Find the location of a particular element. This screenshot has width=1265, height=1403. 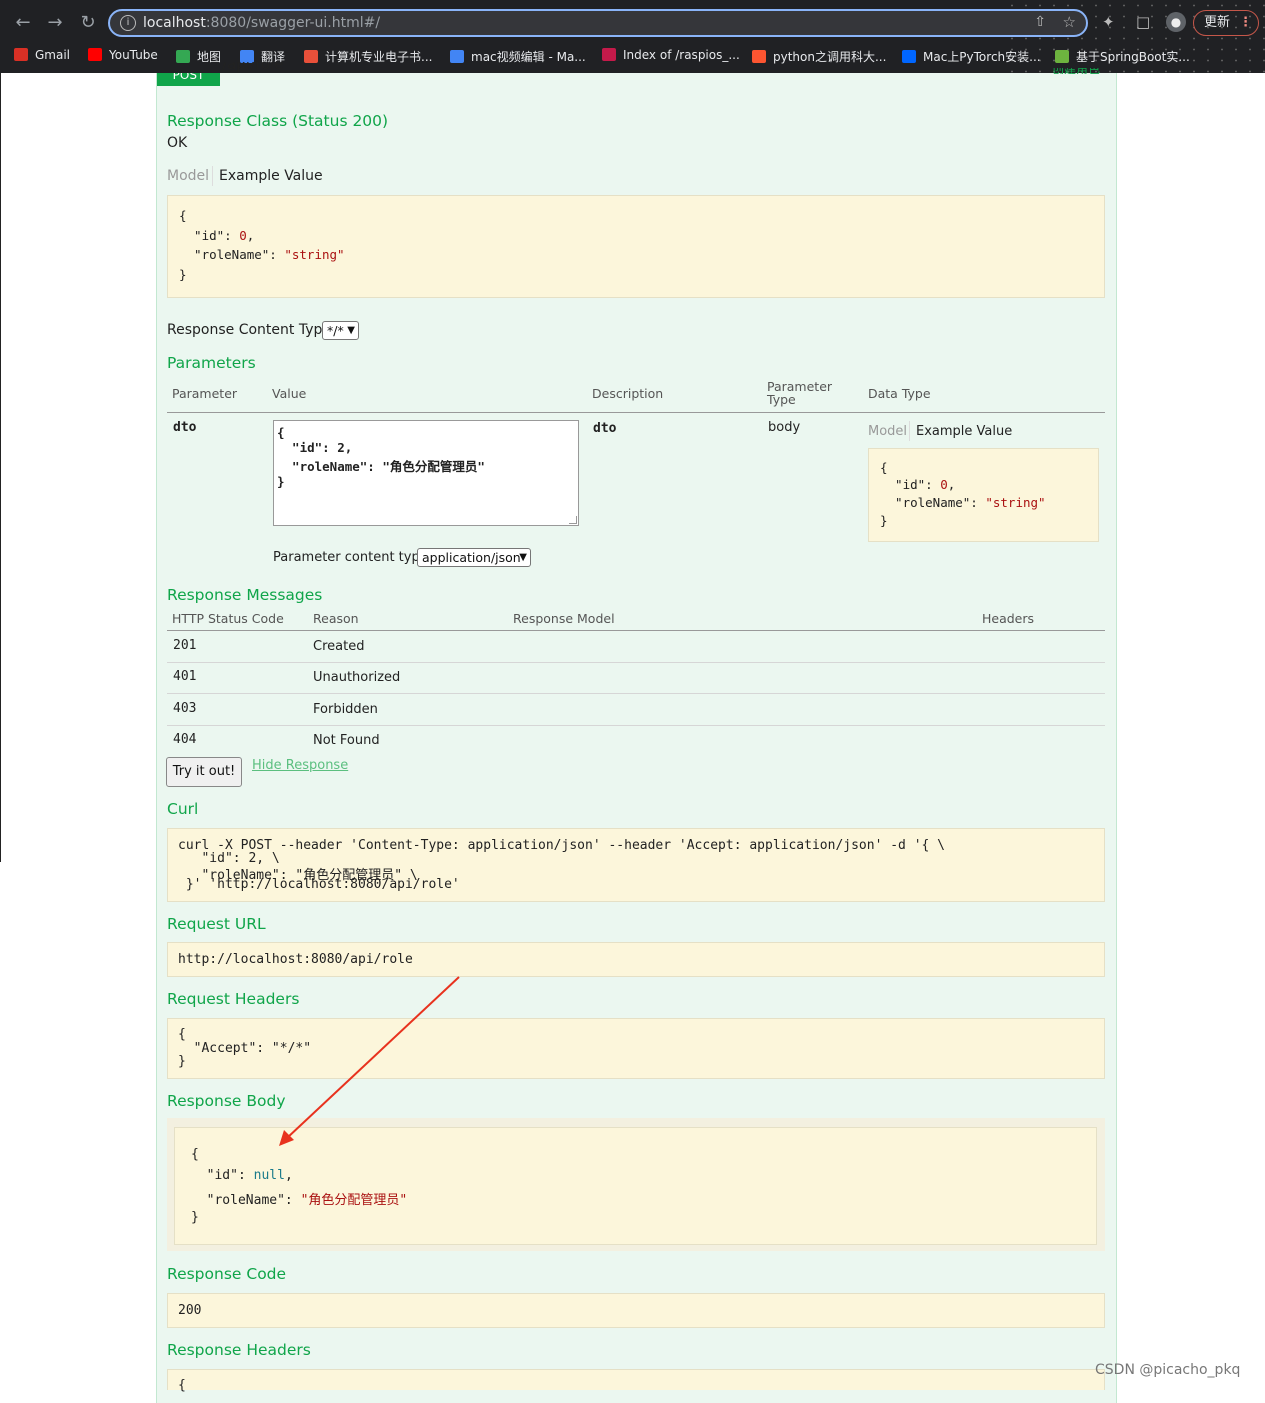

response-code-block: 200 is located at coordinates (636, 1310).